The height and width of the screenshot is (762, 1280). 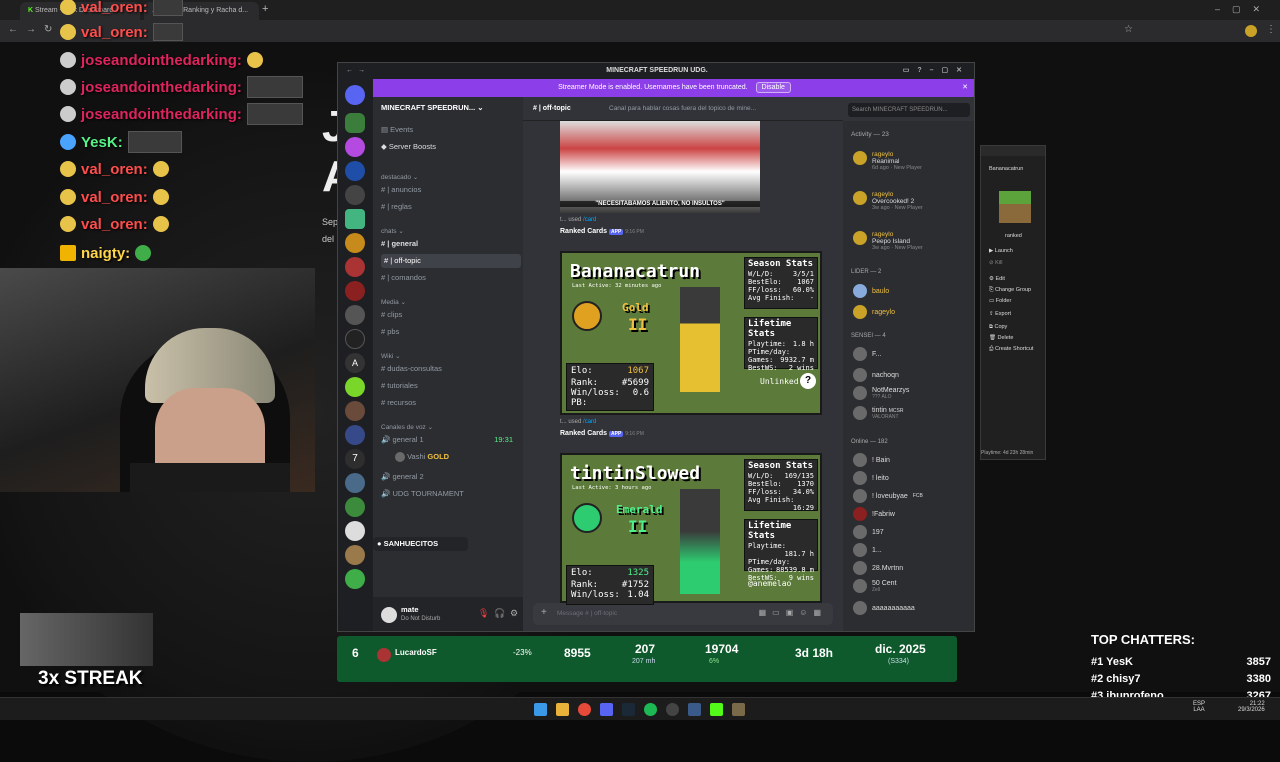 I want to click on menu-edit: ⚙ Edit, so click(x=997, y=279).